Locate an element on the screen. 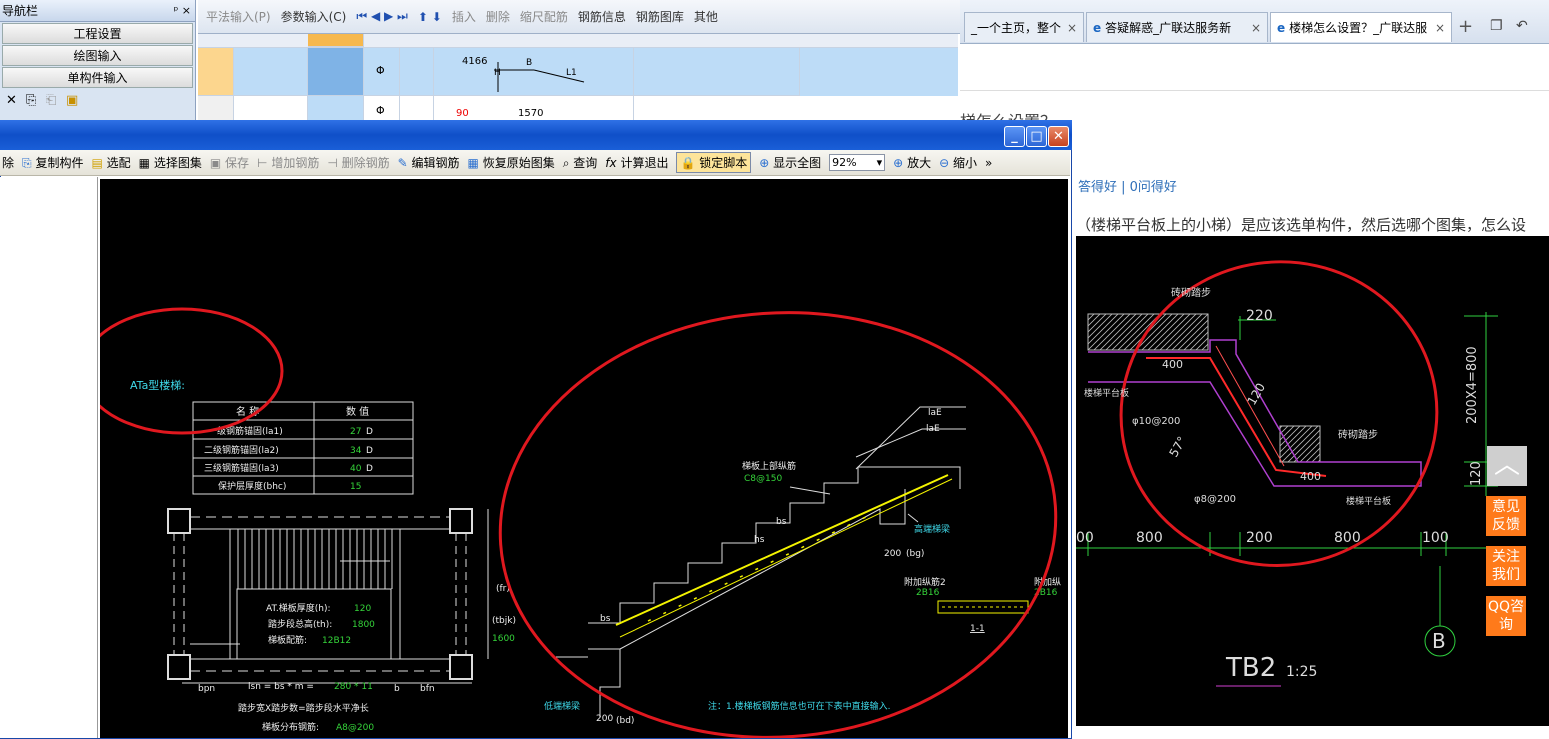  back-to-top-button: ︿ is located at coordinates (1507, 466).